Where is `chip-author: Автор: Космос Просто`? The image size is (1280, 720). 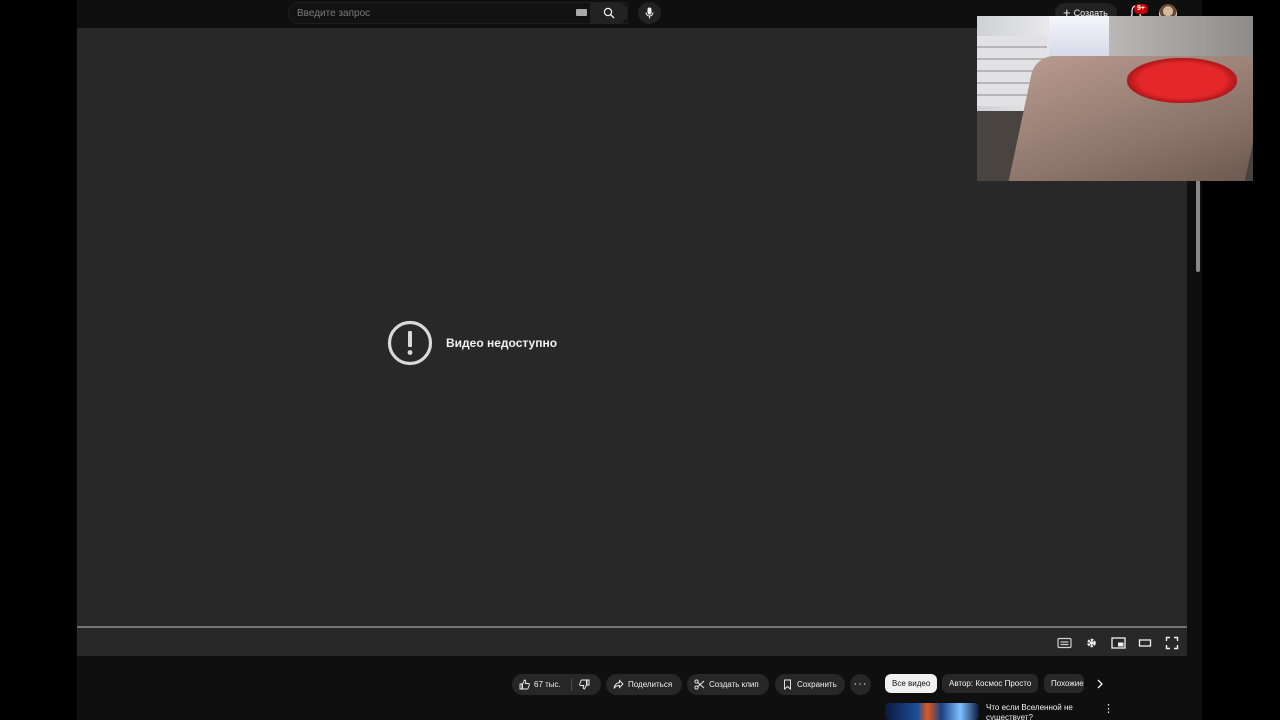
chip-author: Автор: Космос Просто is located at coordinates (990, 683).